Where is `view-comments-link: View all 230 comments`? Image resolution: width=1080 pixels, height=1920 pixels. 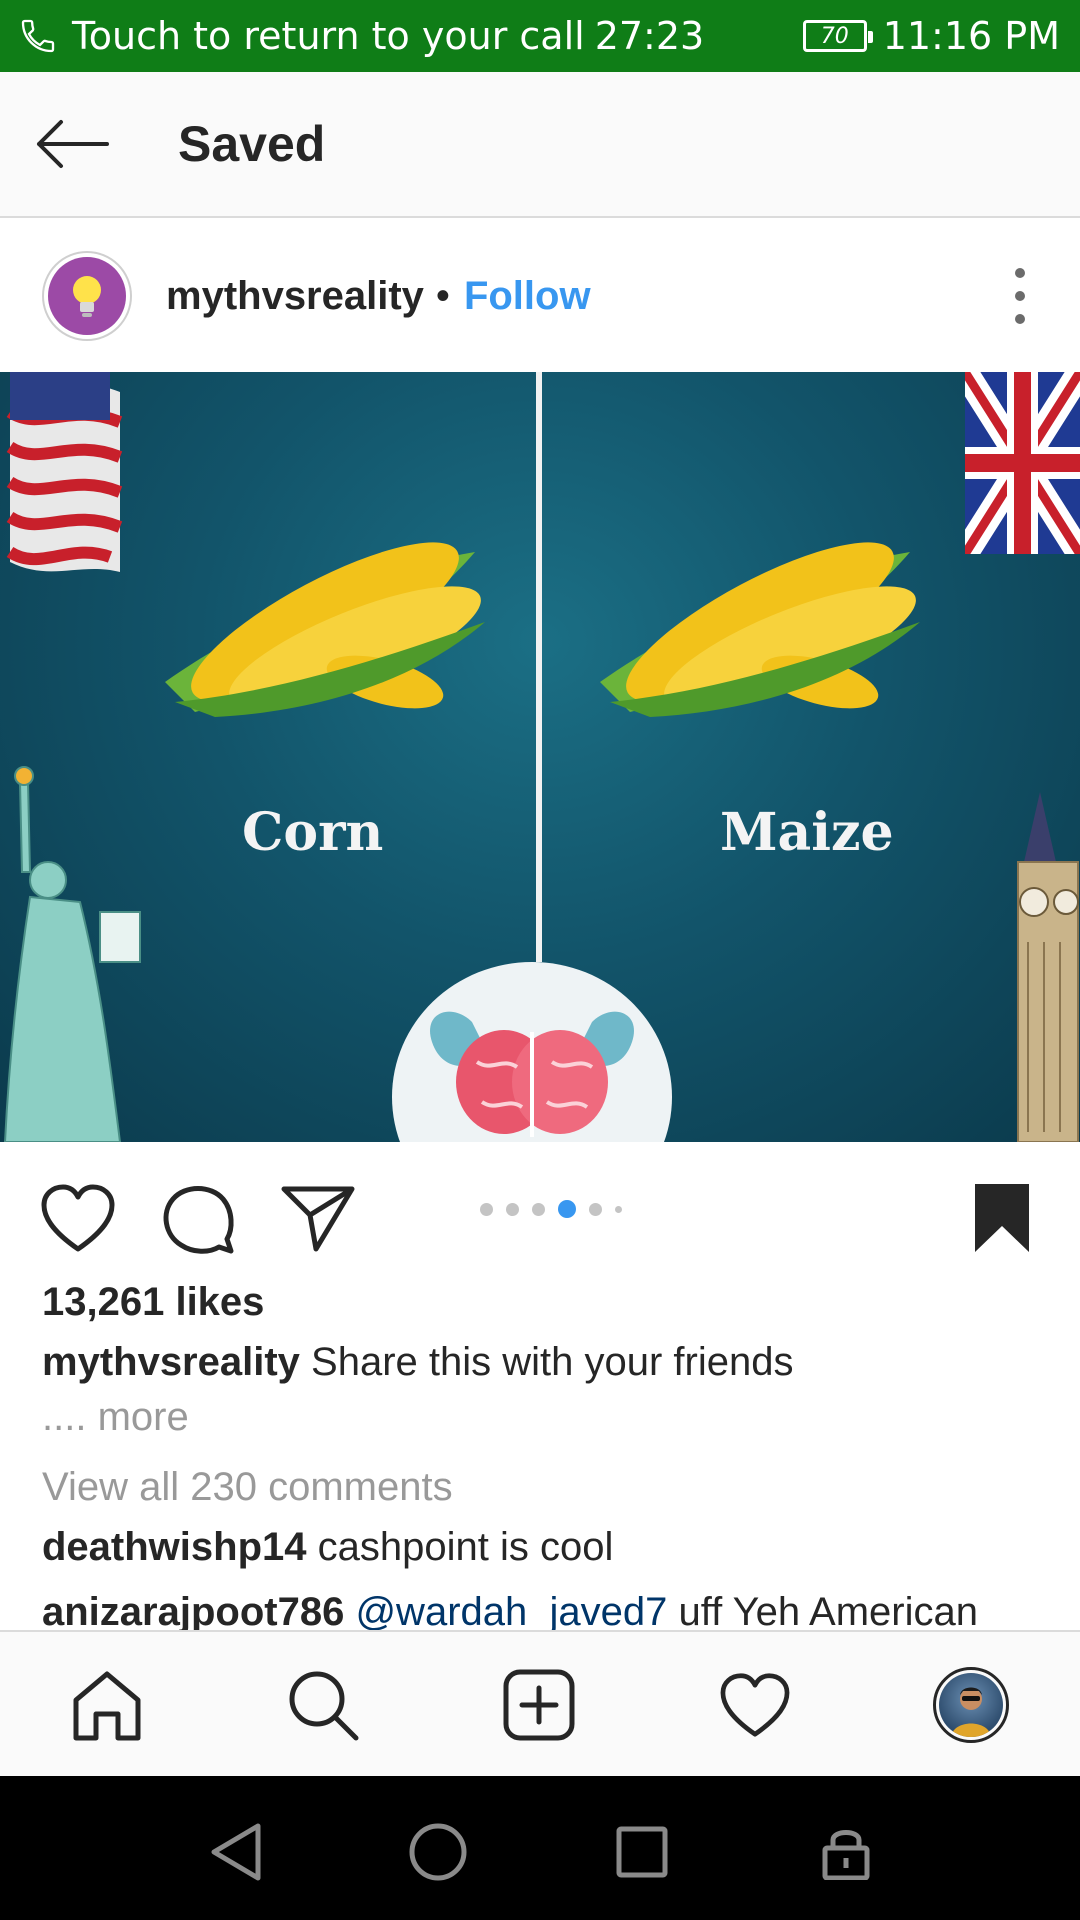 view-comments-link: View all 230 comments is located at coordinates (247, 1487).